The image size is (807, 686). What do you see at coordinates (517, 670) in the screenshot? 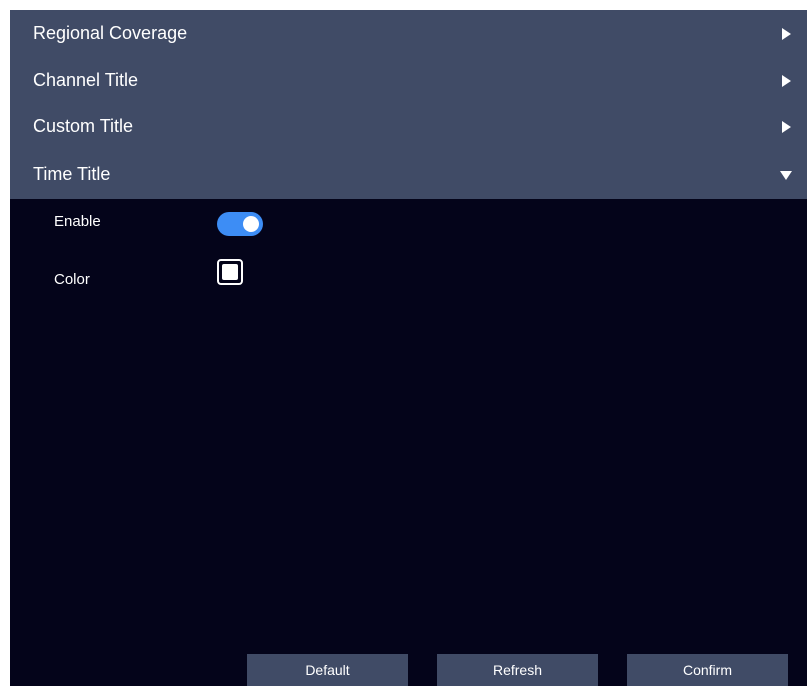
I see `refresh-button: Refresh` at bounding box center [517, 670].